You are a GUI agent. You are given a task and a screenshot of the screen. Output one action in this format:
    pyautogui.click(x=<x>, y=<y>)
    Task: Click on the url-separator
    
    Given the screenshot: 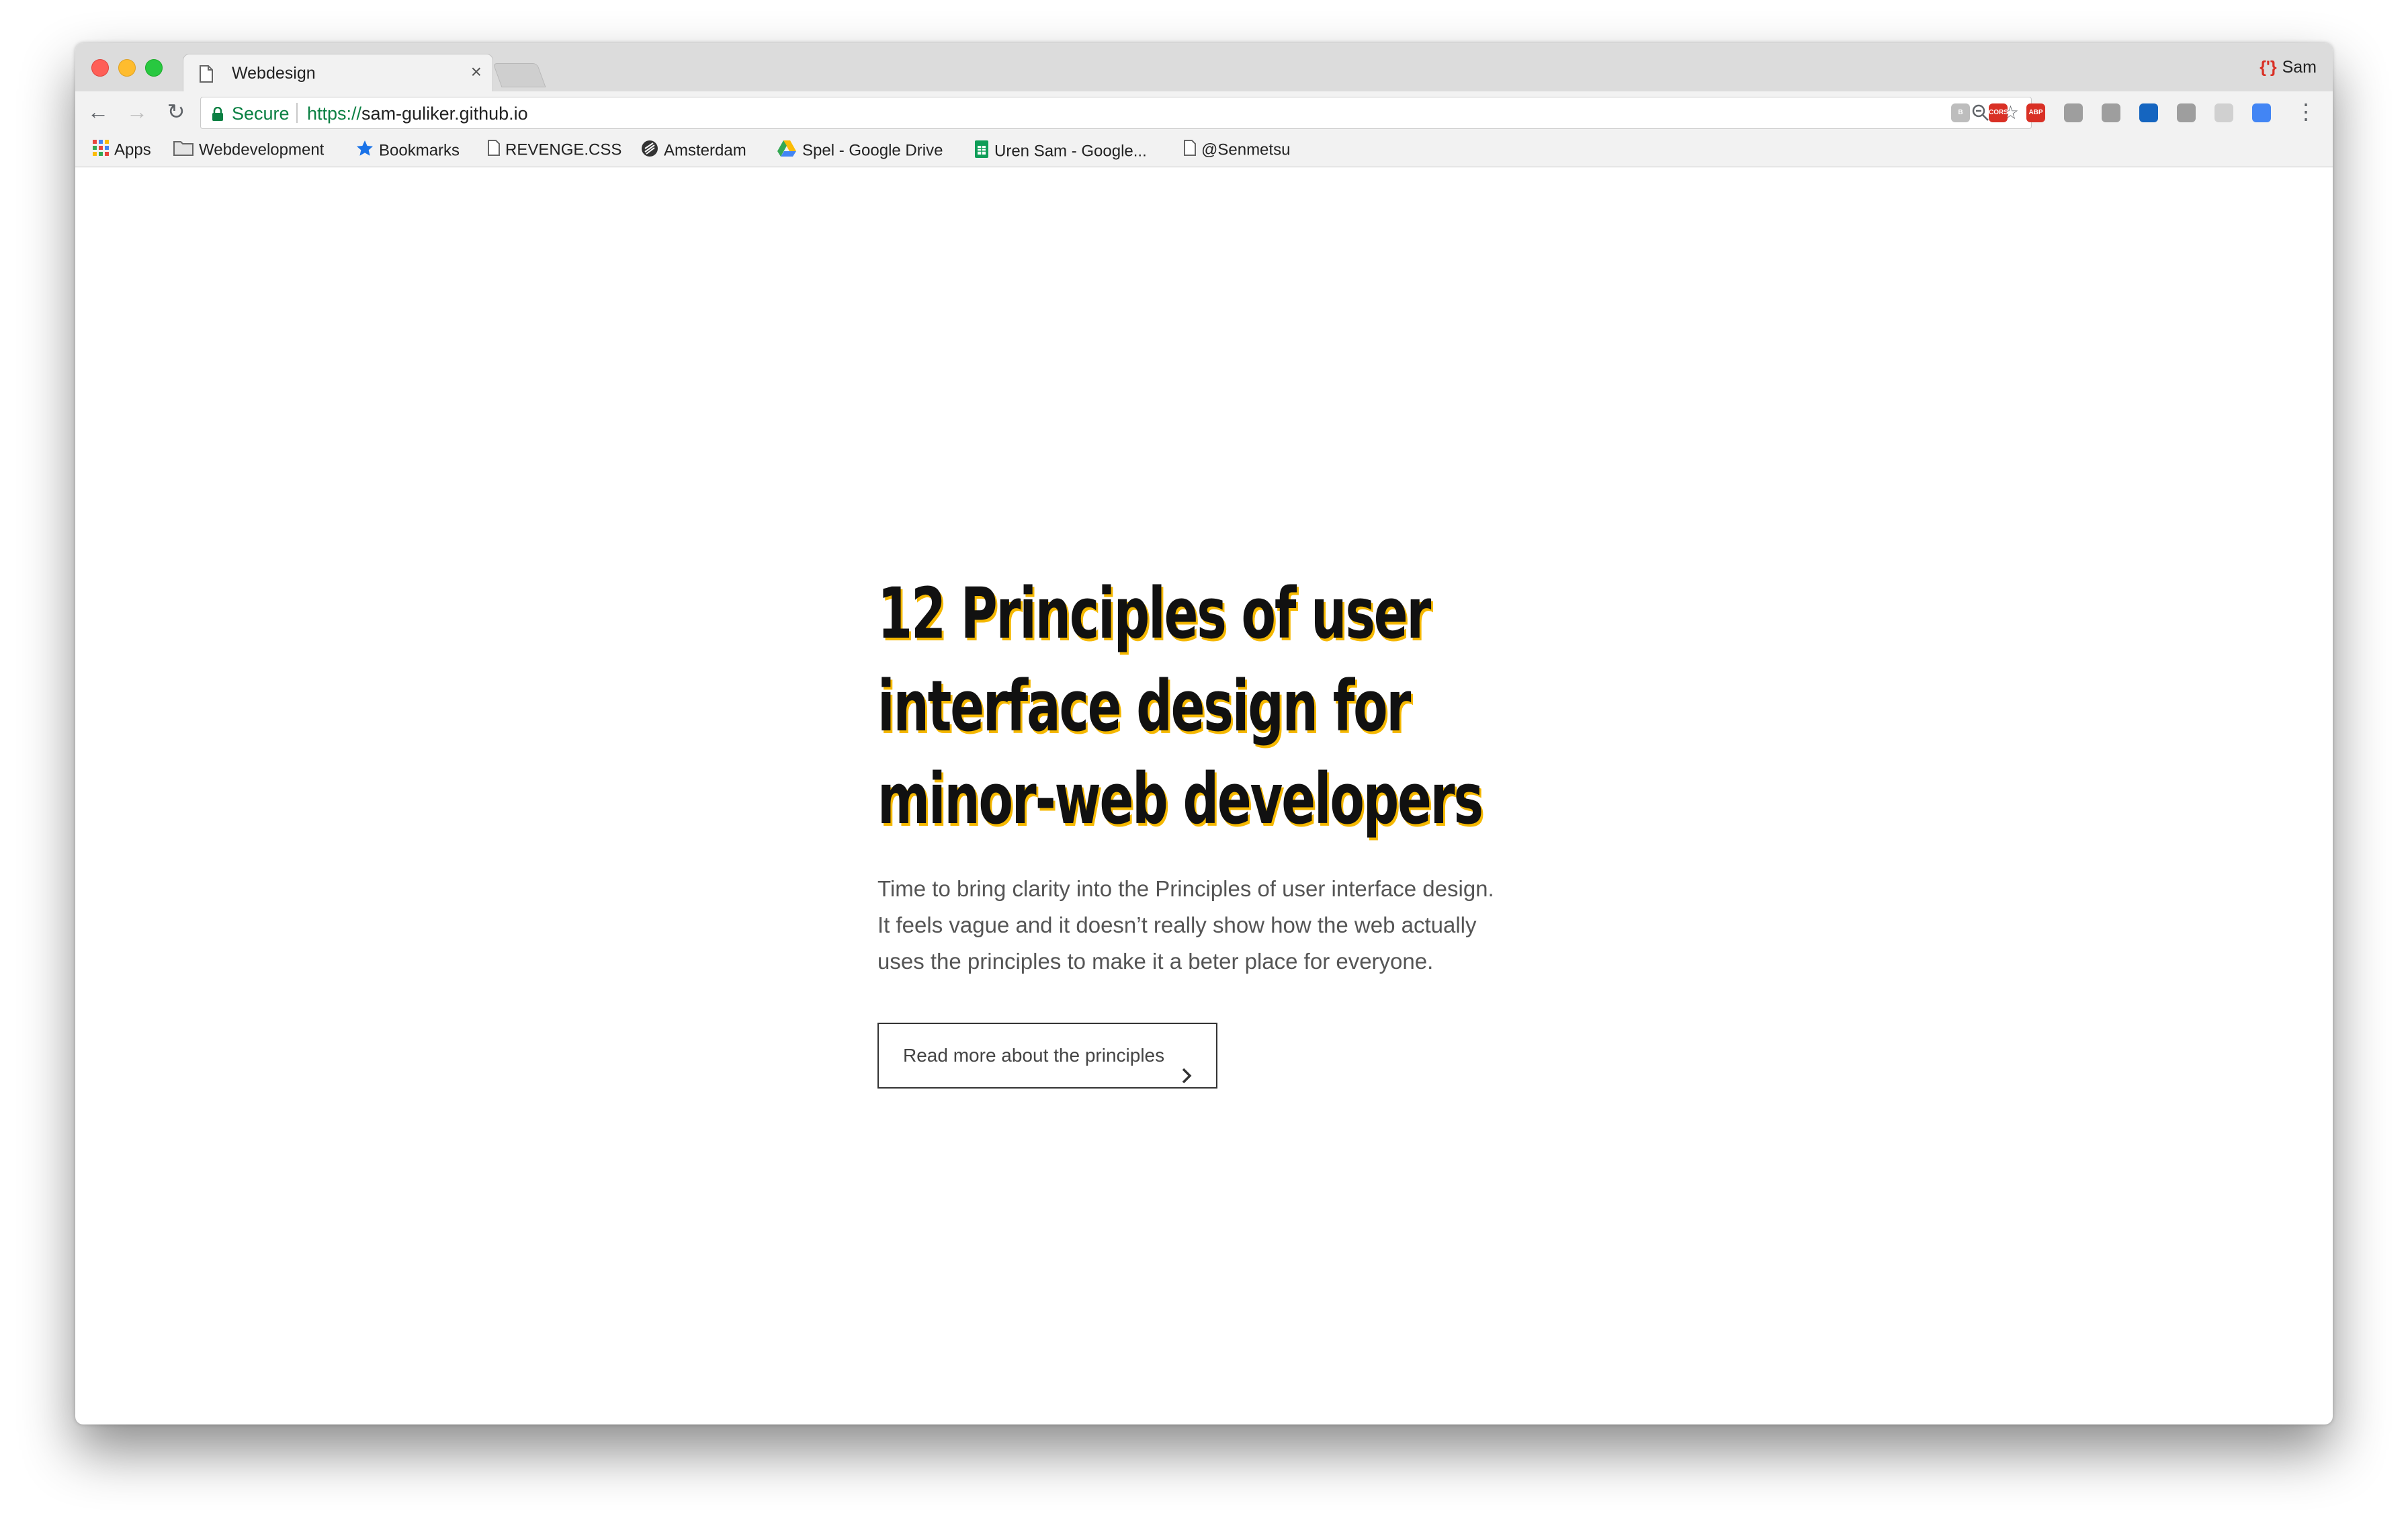 What is the action you would take?
    pyautogui.click(x=297, y=113)
    